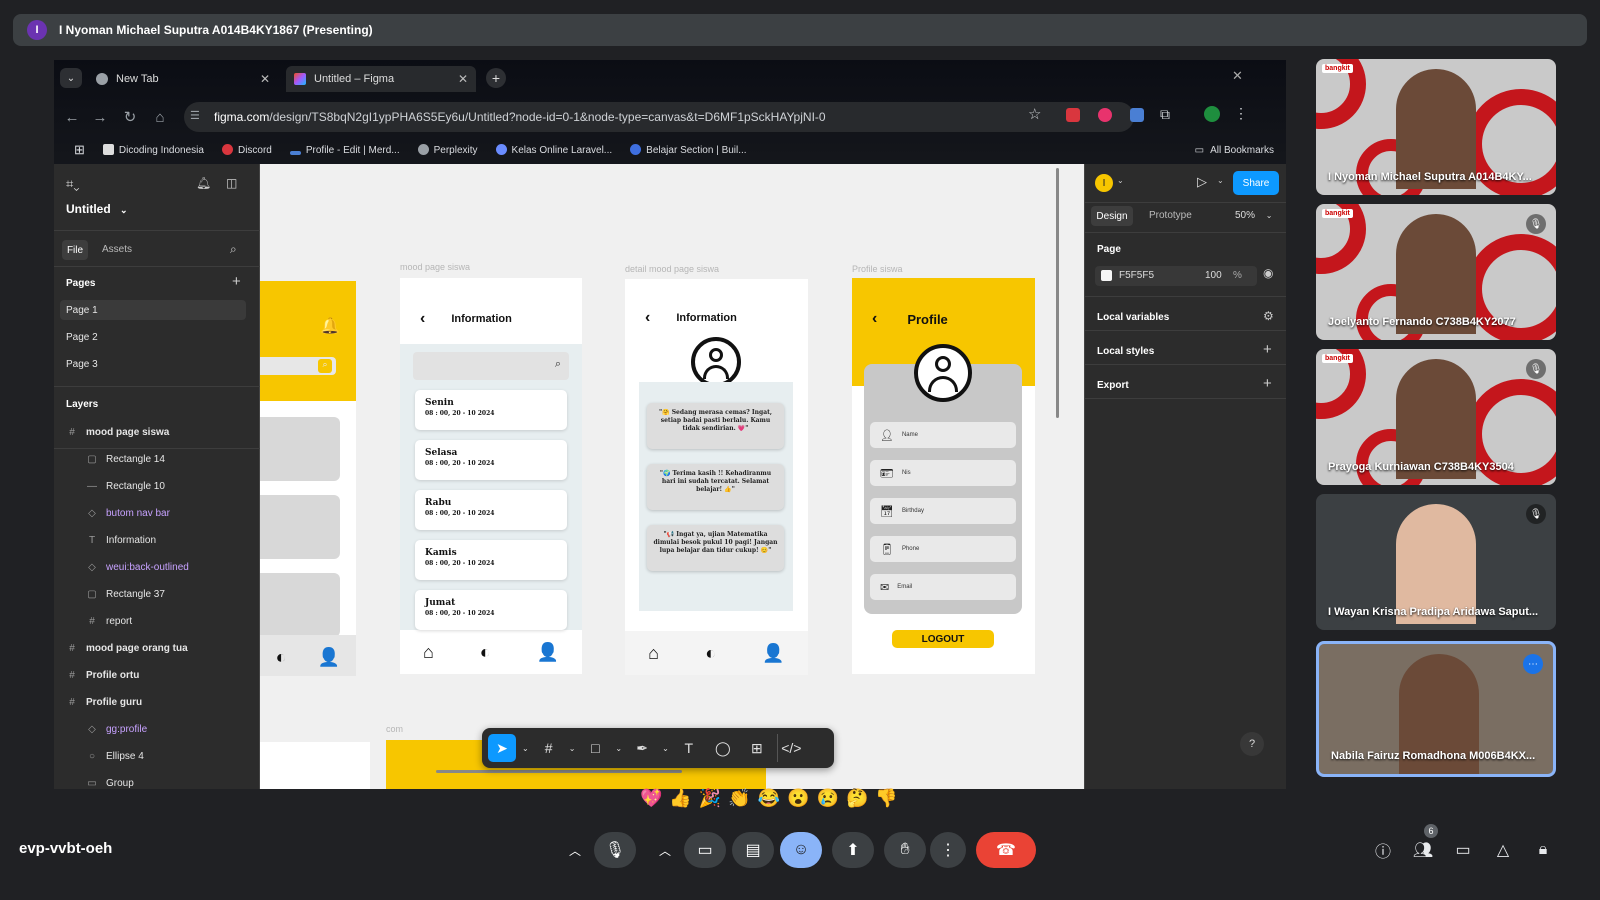 The width and height of the screenshot is (1600, 900). I want to click on frame-tool-icon: #, so click(549, 748).